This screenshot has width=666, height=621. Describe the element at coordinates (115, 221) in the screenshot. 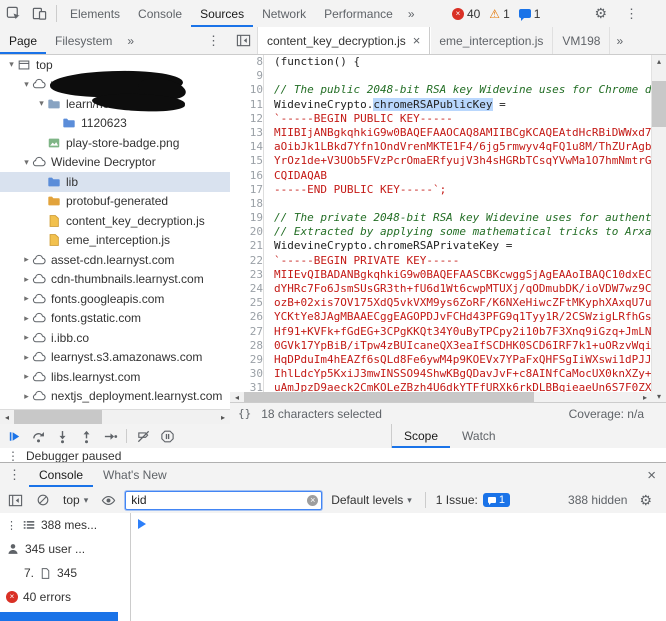

I see `tree-item-content-key-decryption-js: content_key_decryption.js` at that location.